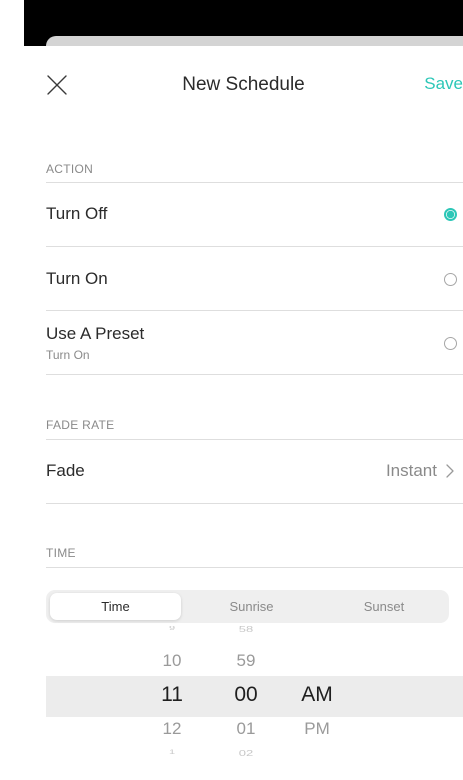 This screenshot has height=780, width=463. Describe the element at coordinates (172, 629) in the screenshot. I see `picker-item: 9` at that location.